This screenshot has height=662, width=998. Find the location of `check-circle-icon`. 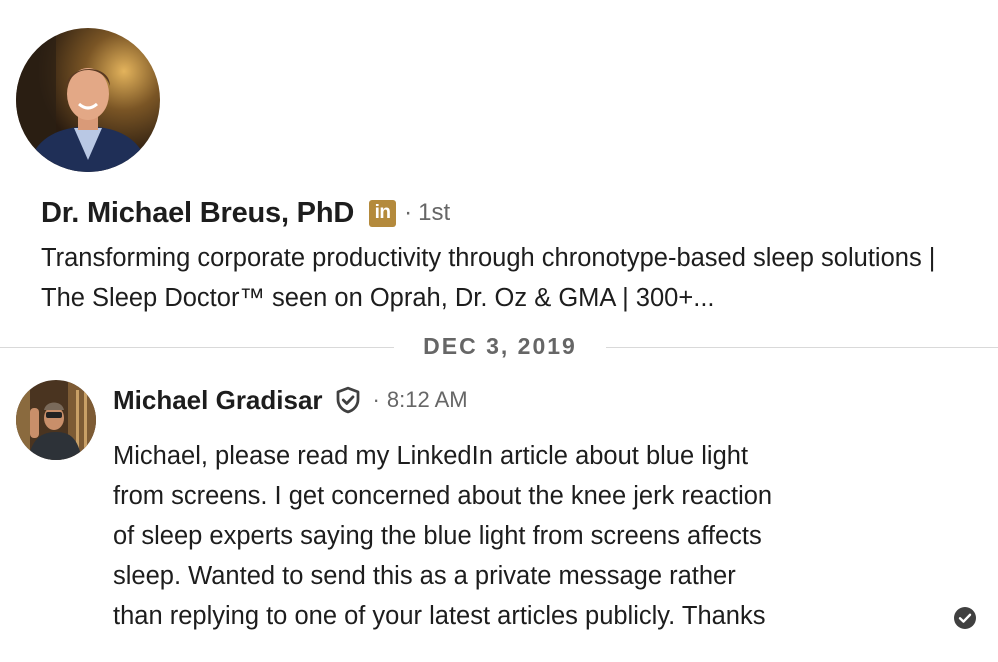

check-circle-icon is located at coordinates (965, 618).